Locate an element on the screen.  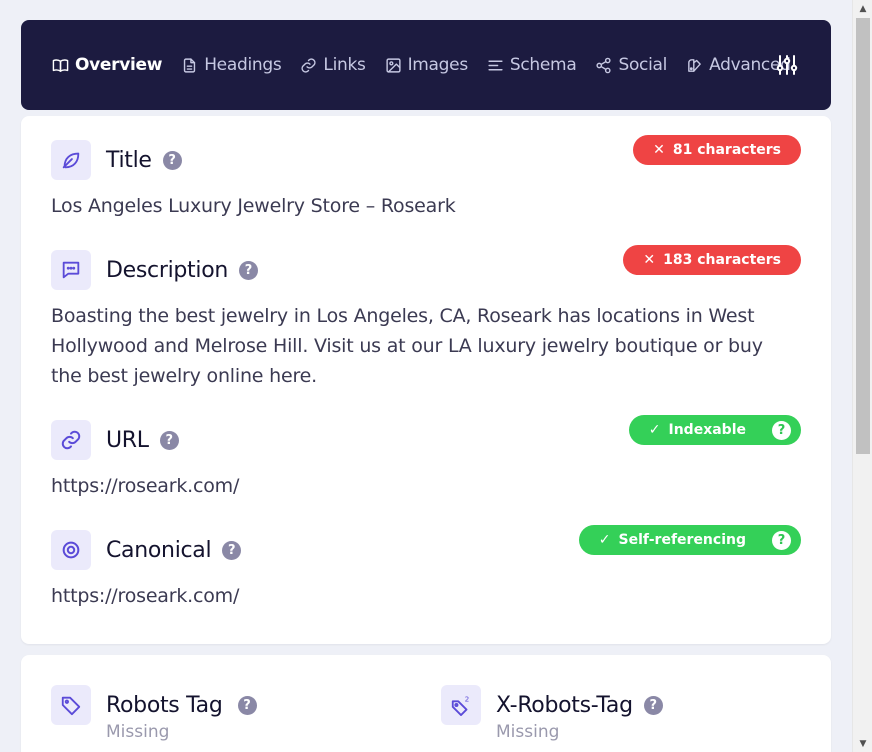
image-icon is located at coordinates (393, 65).